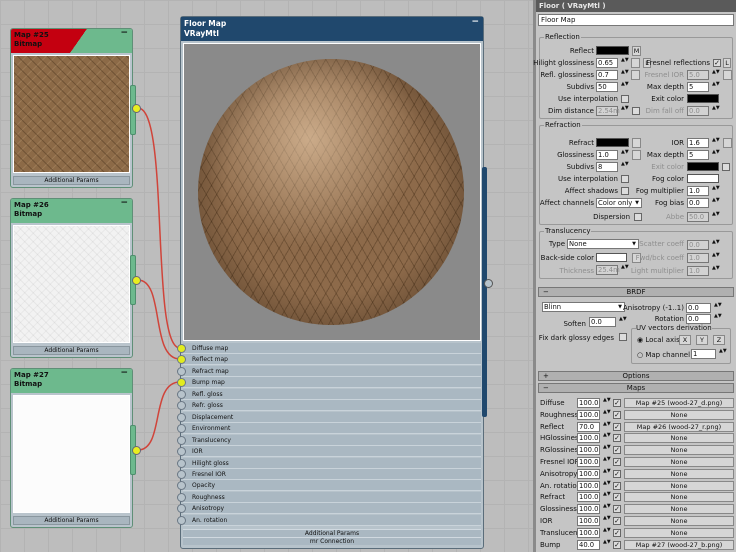  I want to click on light-multiplier-field: 1.0, so click(698, 271).